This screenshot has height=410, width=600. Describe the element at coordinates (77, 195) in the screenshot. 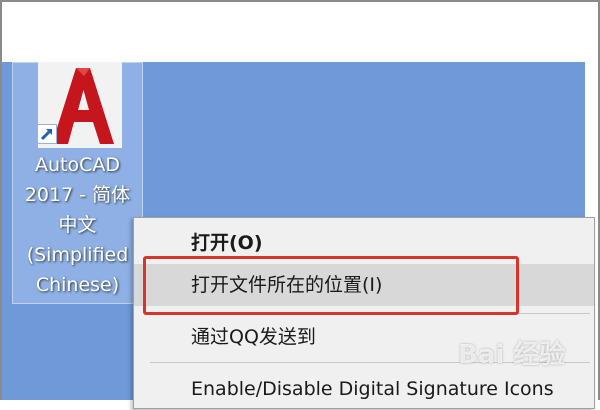

I see `label-line: 2017 - 简体` at that location.